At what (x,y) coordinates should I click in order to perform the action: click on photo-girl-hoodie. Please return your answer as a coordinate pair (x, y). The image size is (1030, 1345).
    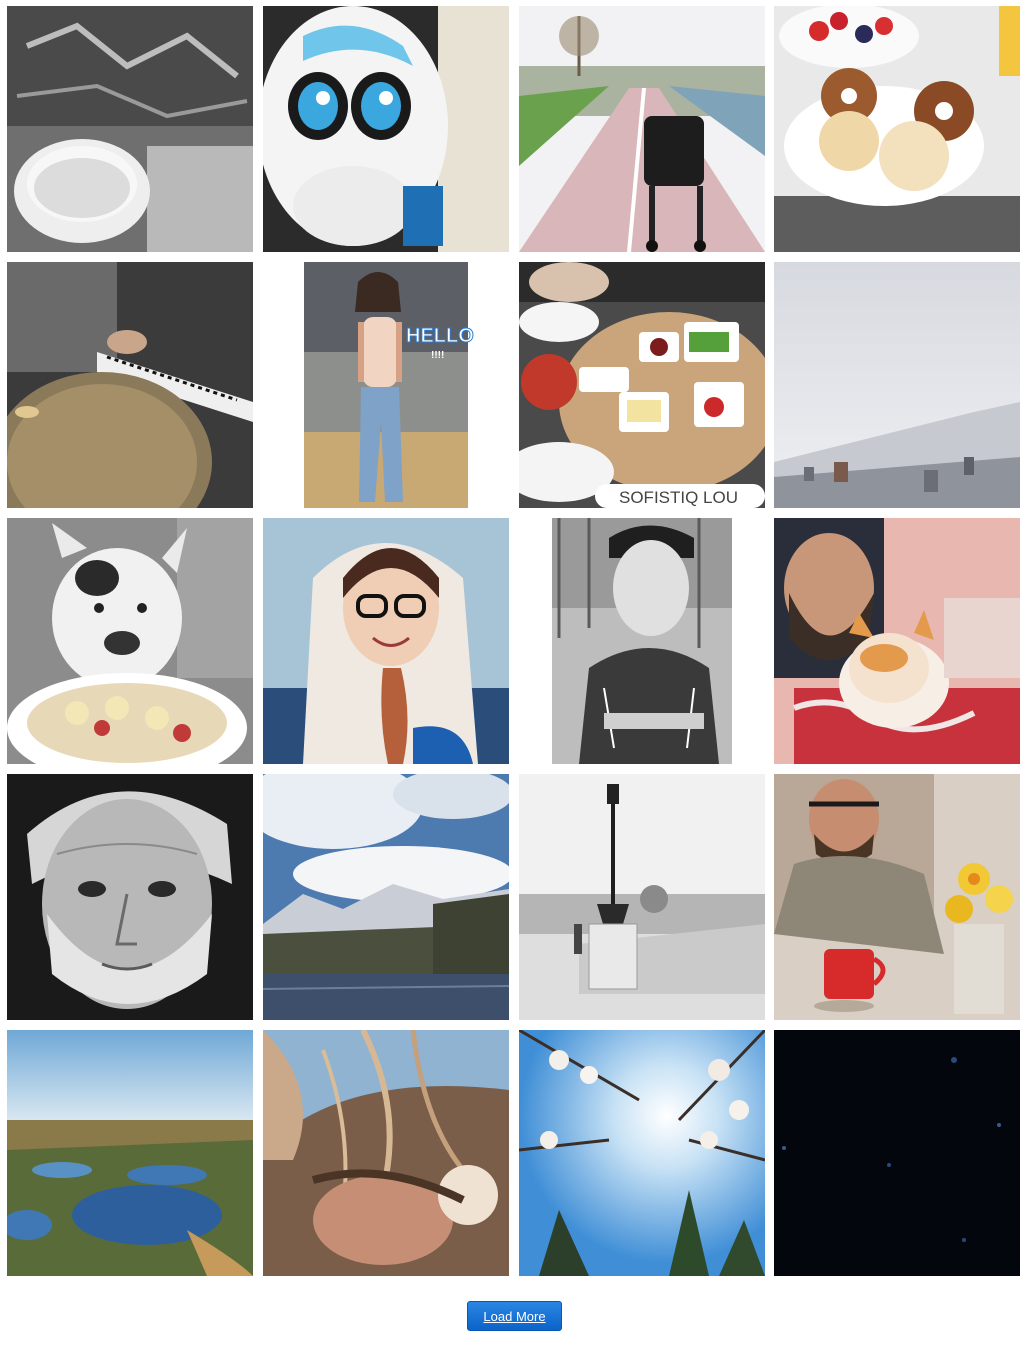
    Looking at the image, I should click on (386, 641).